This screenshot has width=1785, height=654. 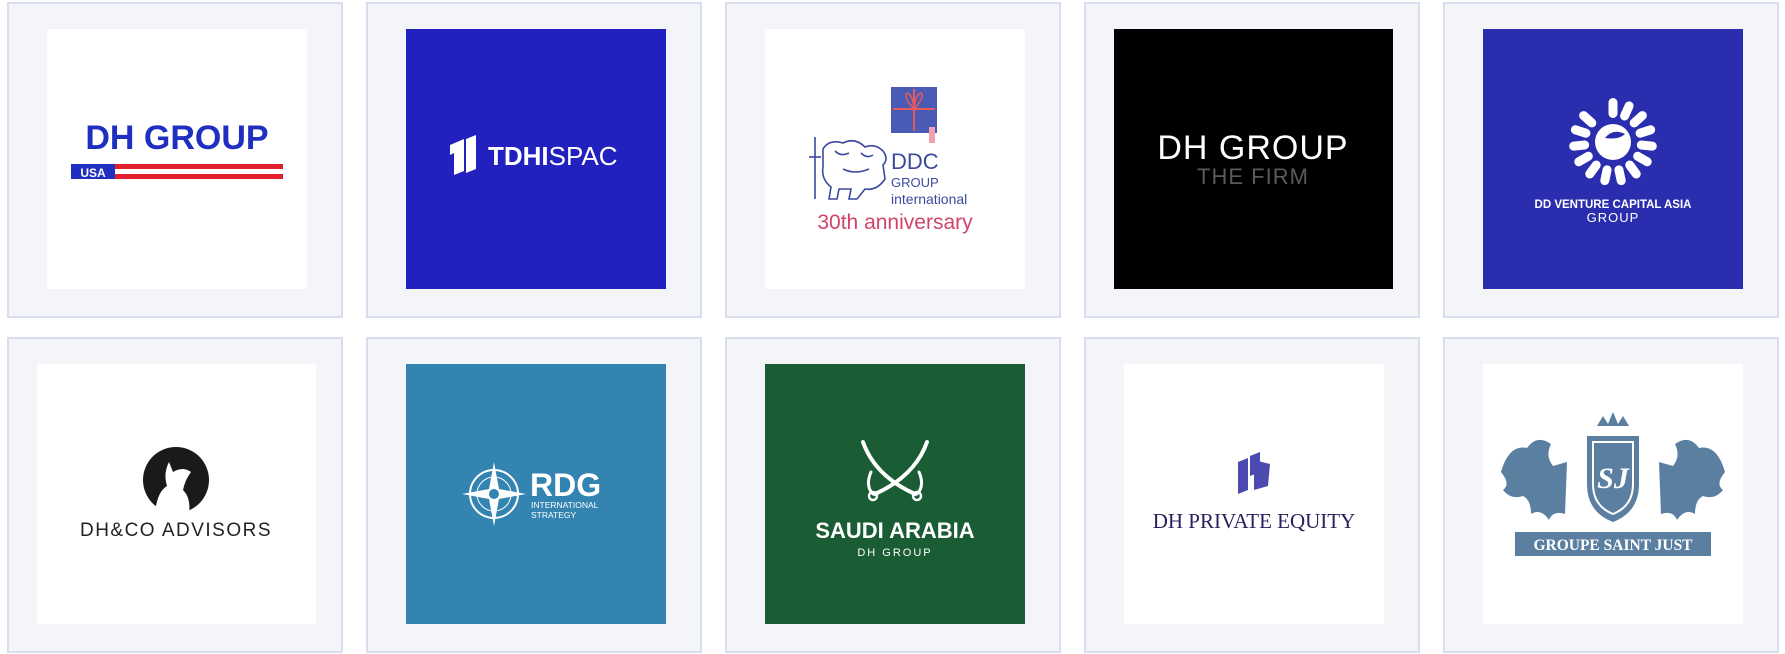 I want to click on compass-icon, so click(x=494, y=494).